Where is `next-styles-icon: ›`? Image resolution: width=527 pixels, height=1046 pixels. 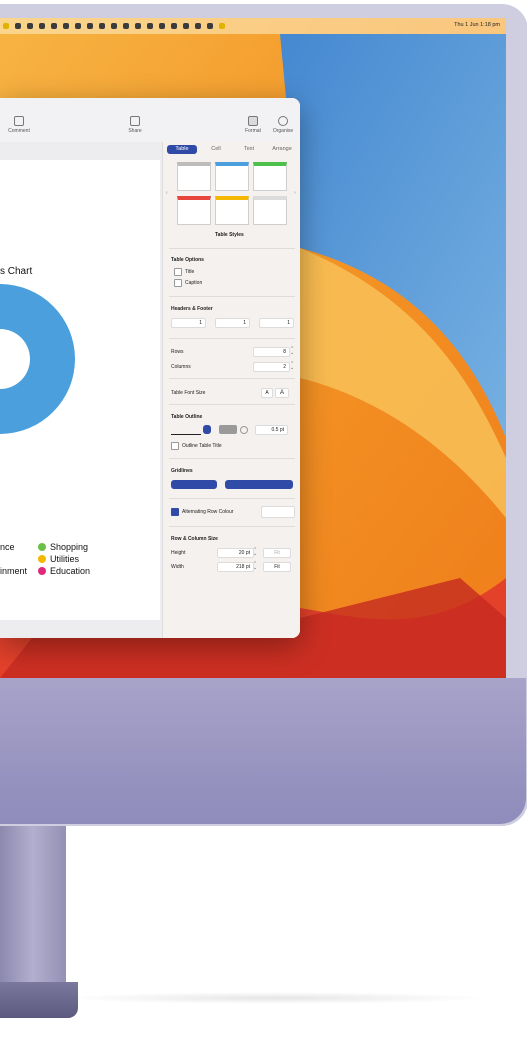
next-styles-icon: › is located at coordinates (295, 193).